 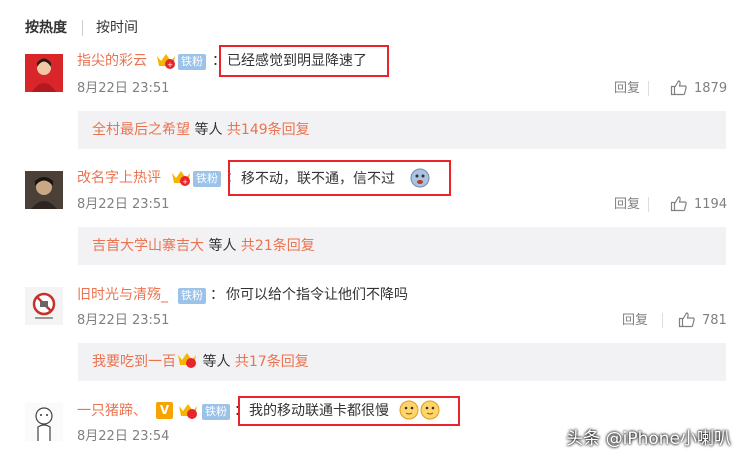 I want to click on cold-sweat-emoji-icon, so click(x=420, y=180).